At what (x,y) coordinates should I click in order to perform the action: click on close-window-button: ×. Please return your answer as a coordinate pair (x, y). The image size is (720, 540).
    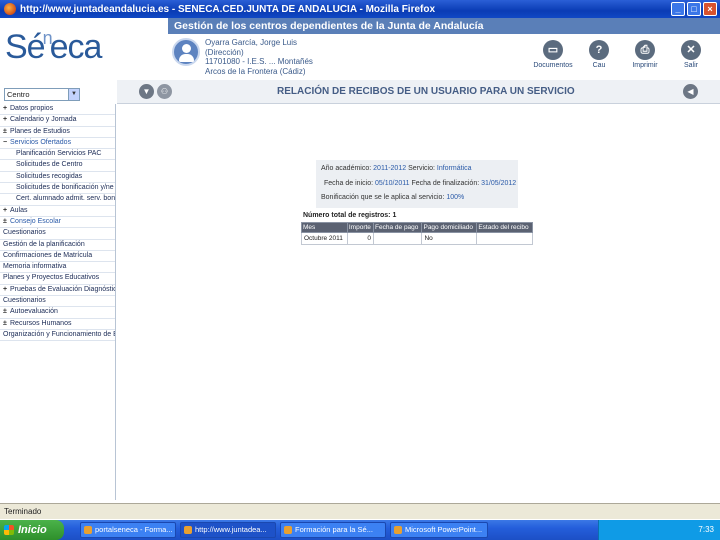
    Looking at the image, I should click on (710, 9).